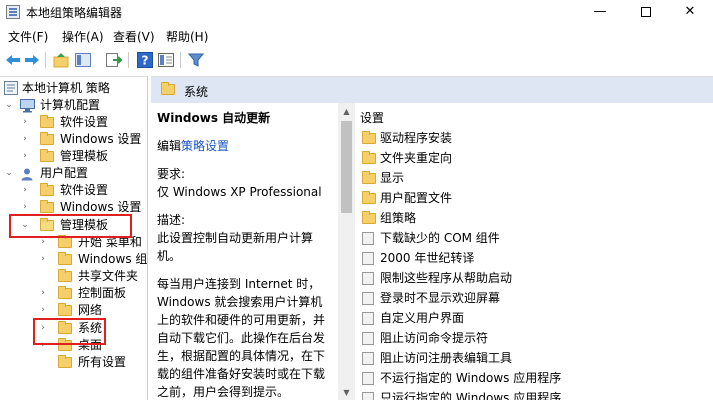  I want to click on tree-node-local-policy: 本地计算机 策略, so click(74, 88).